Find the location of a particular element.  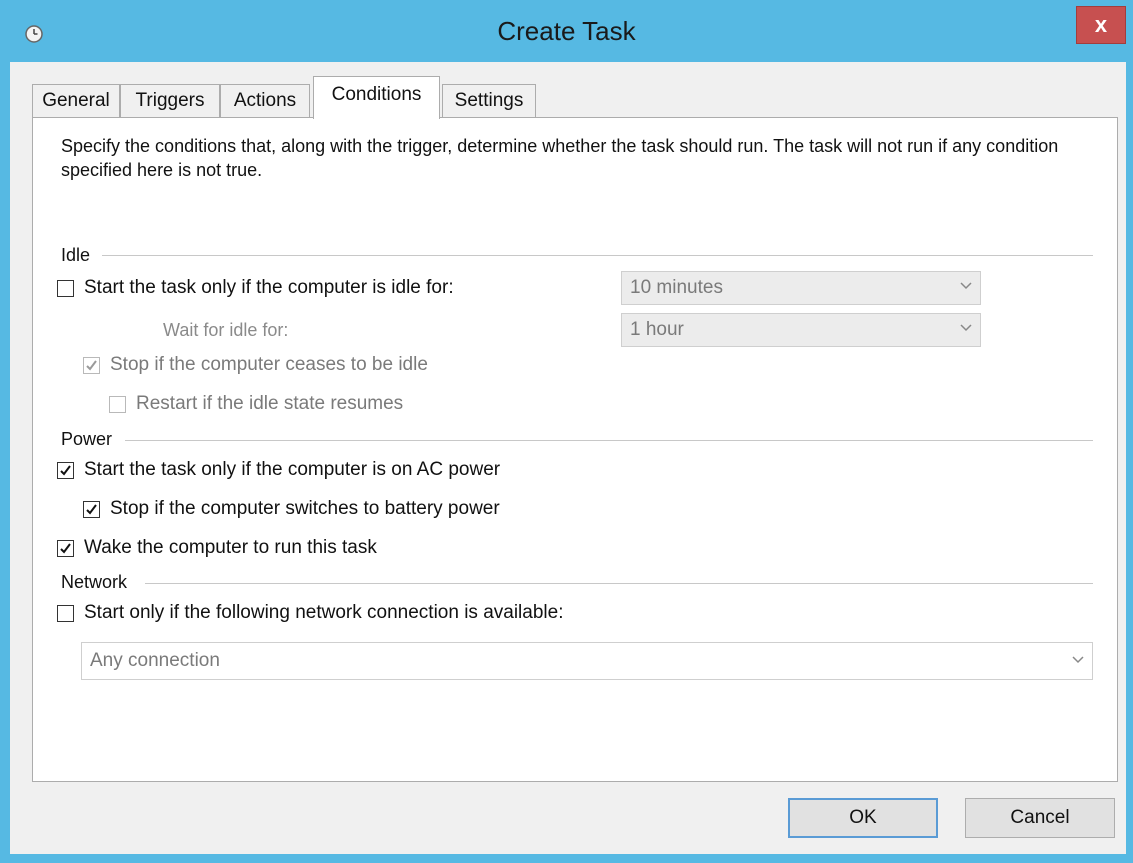

start-if-idle-checkbox is located at coordinates (65, 288).